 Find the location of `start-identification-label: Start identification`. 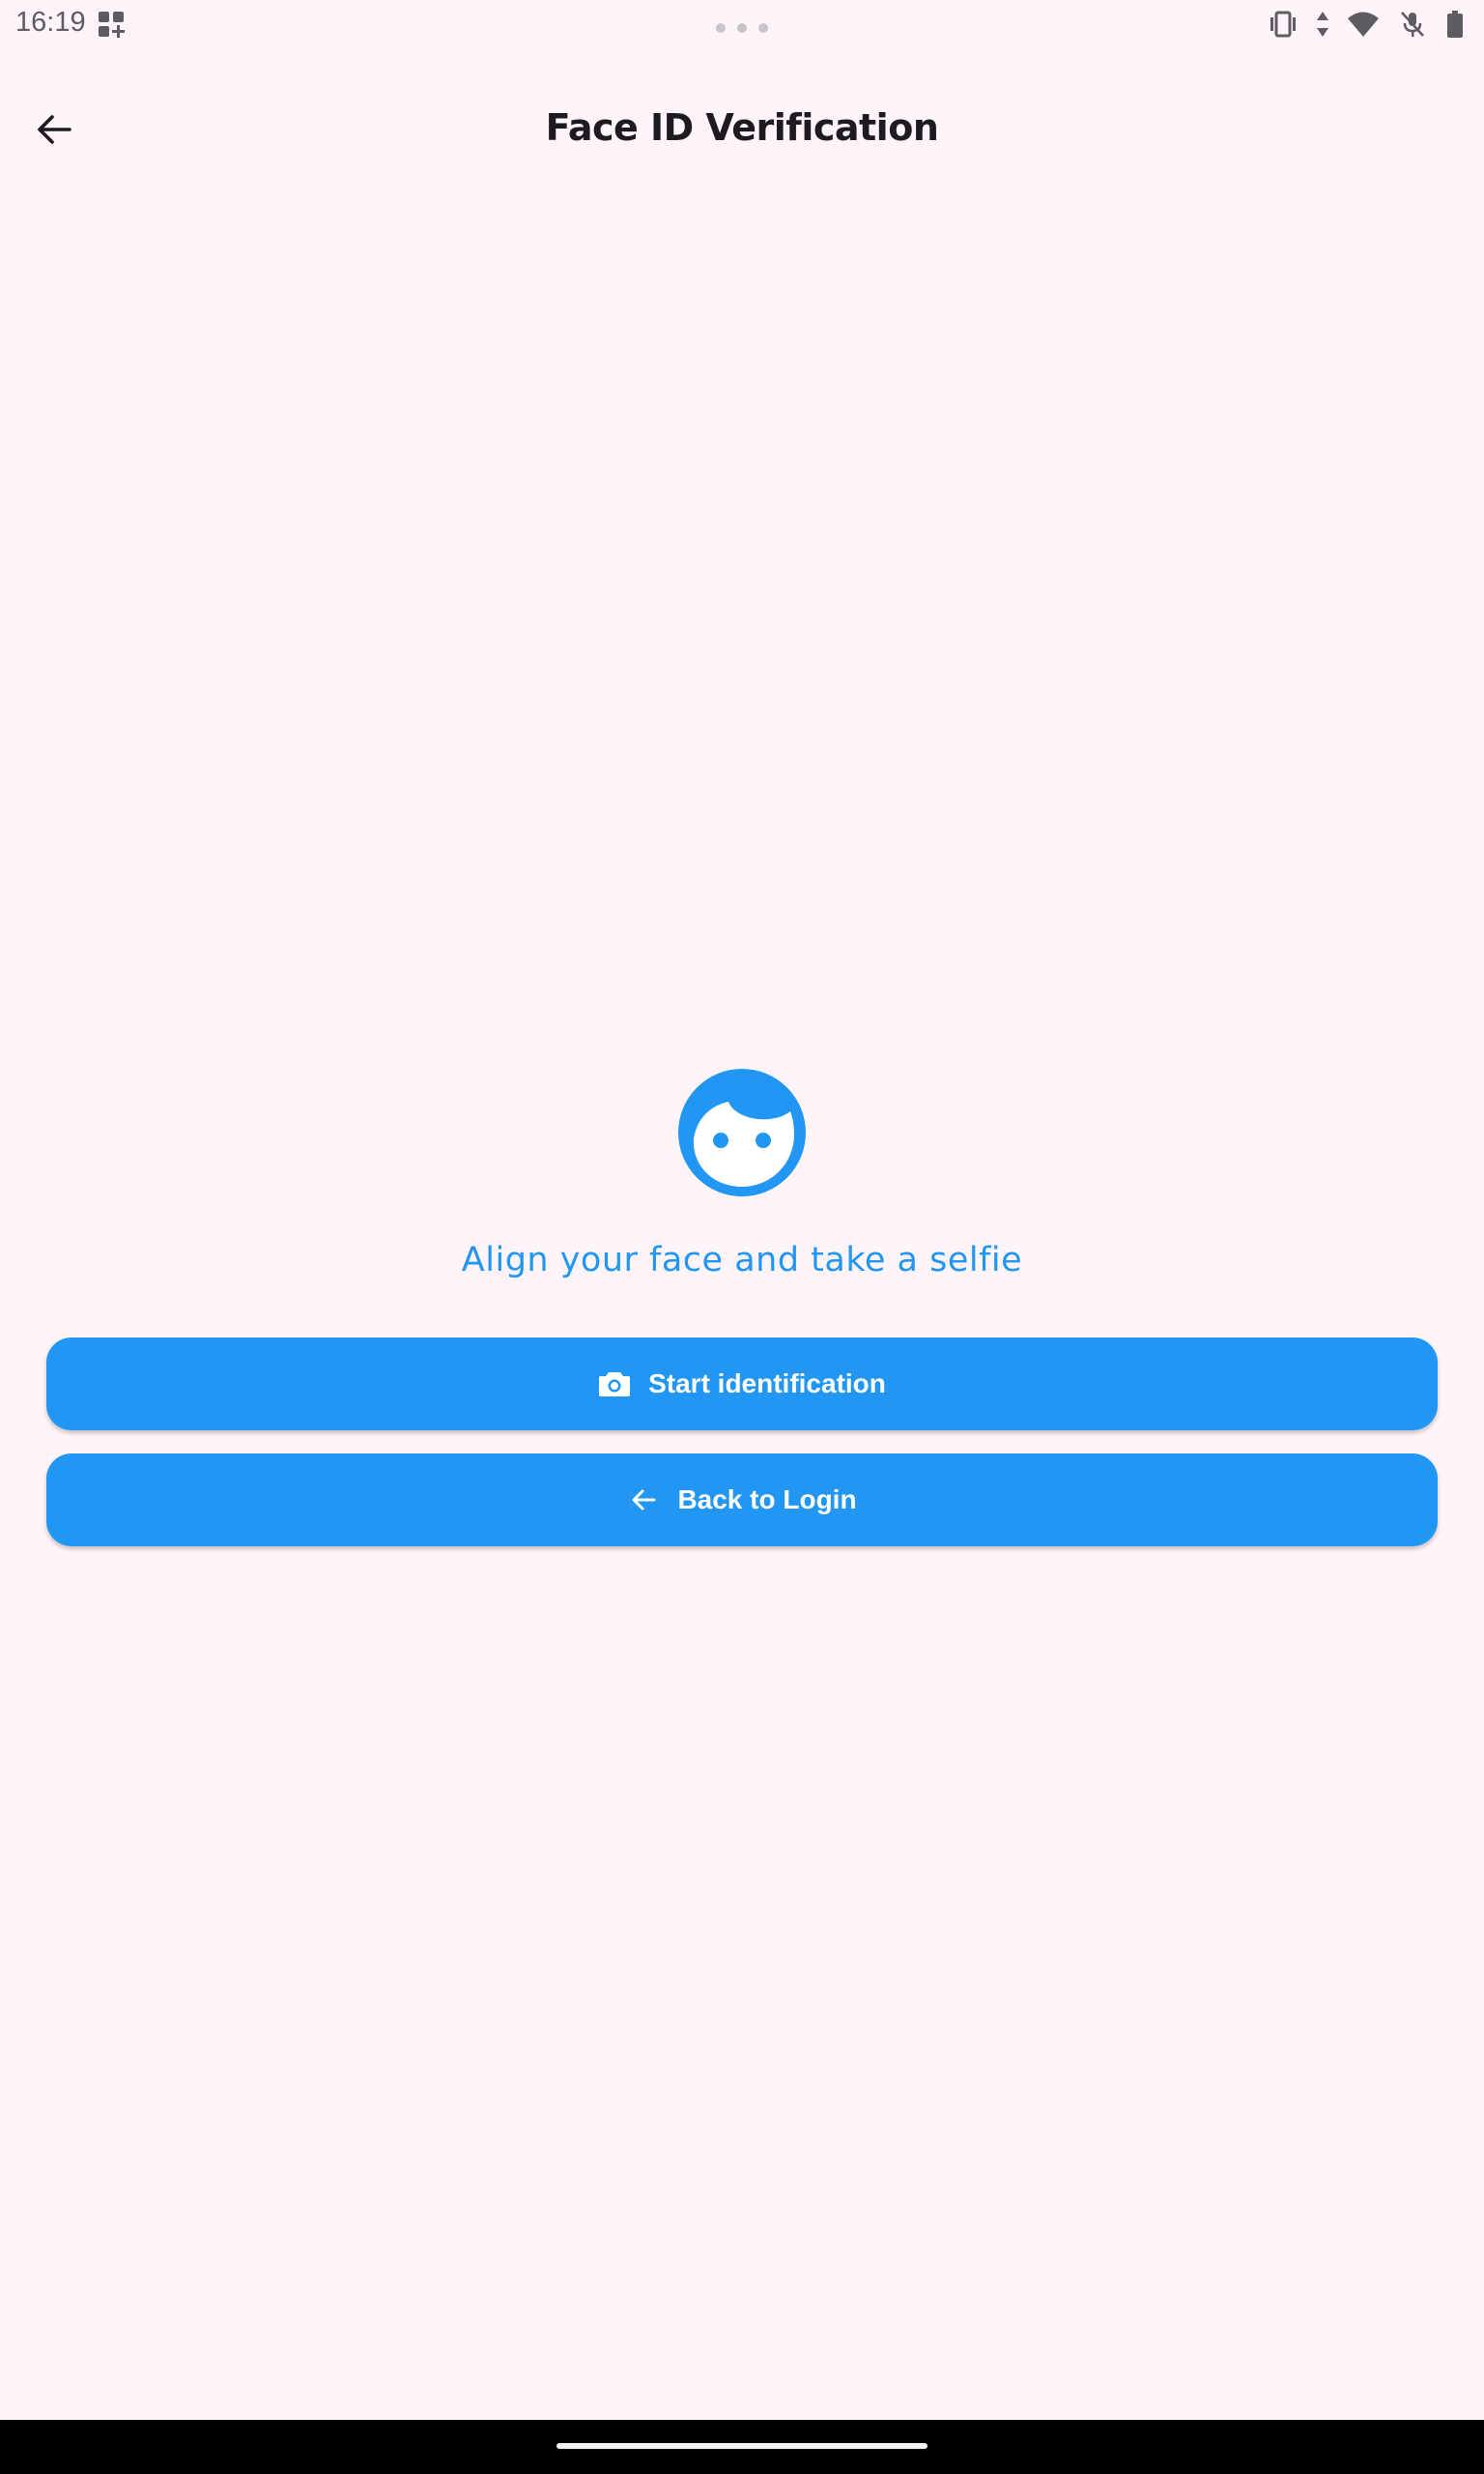

start-identification-label: Start identification is located at coordinates (767, 1383).